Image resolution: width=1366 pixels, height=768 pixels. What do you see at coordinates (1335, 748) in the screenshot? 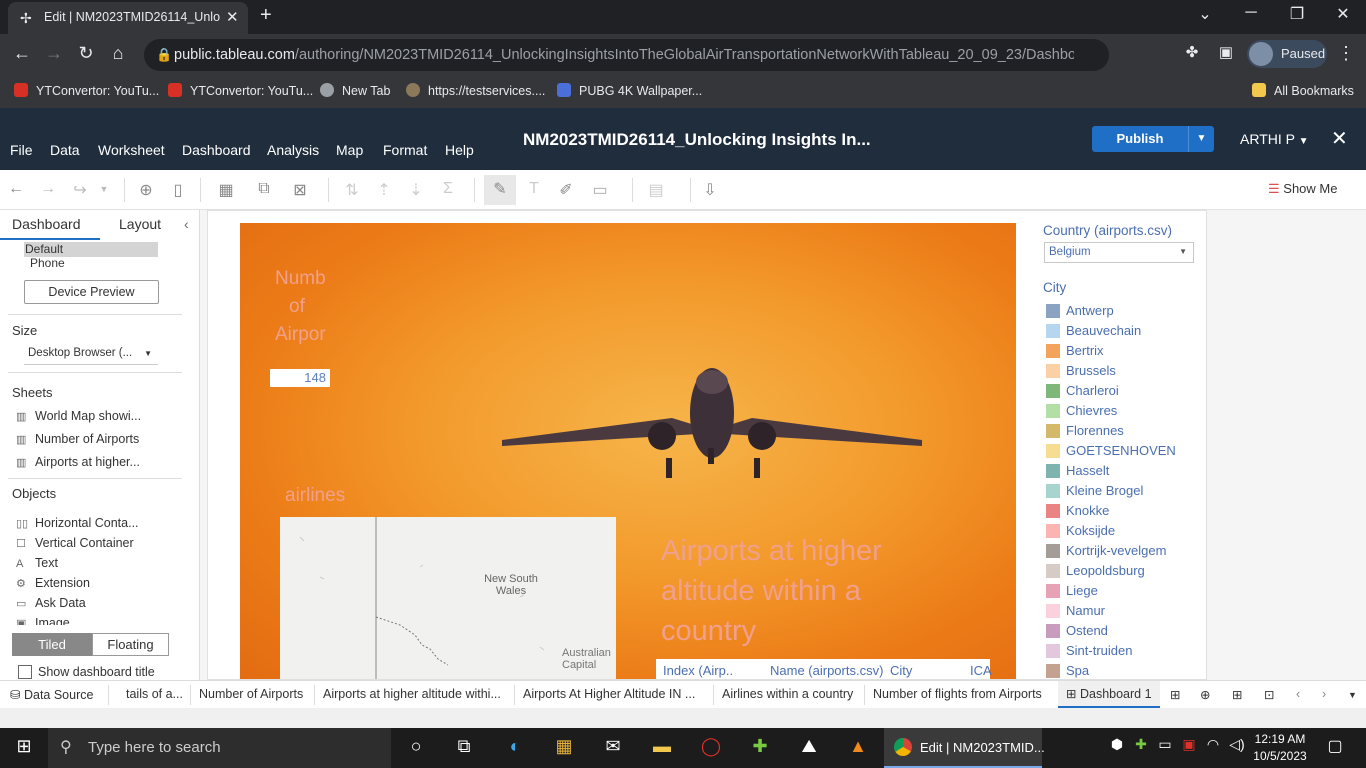
I see `notifications-icon: ▢` at bounding box center [1335, 748].